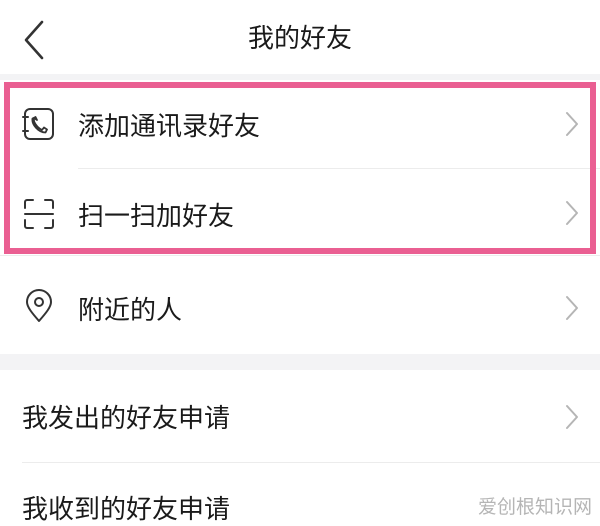 This screenshot has width=600, height=526. What do you see at coordinates (169, 127) in the screenshot?
I see `add-contacts-friends-label: 添加通讯录好友` at bounding box center [169, 127].